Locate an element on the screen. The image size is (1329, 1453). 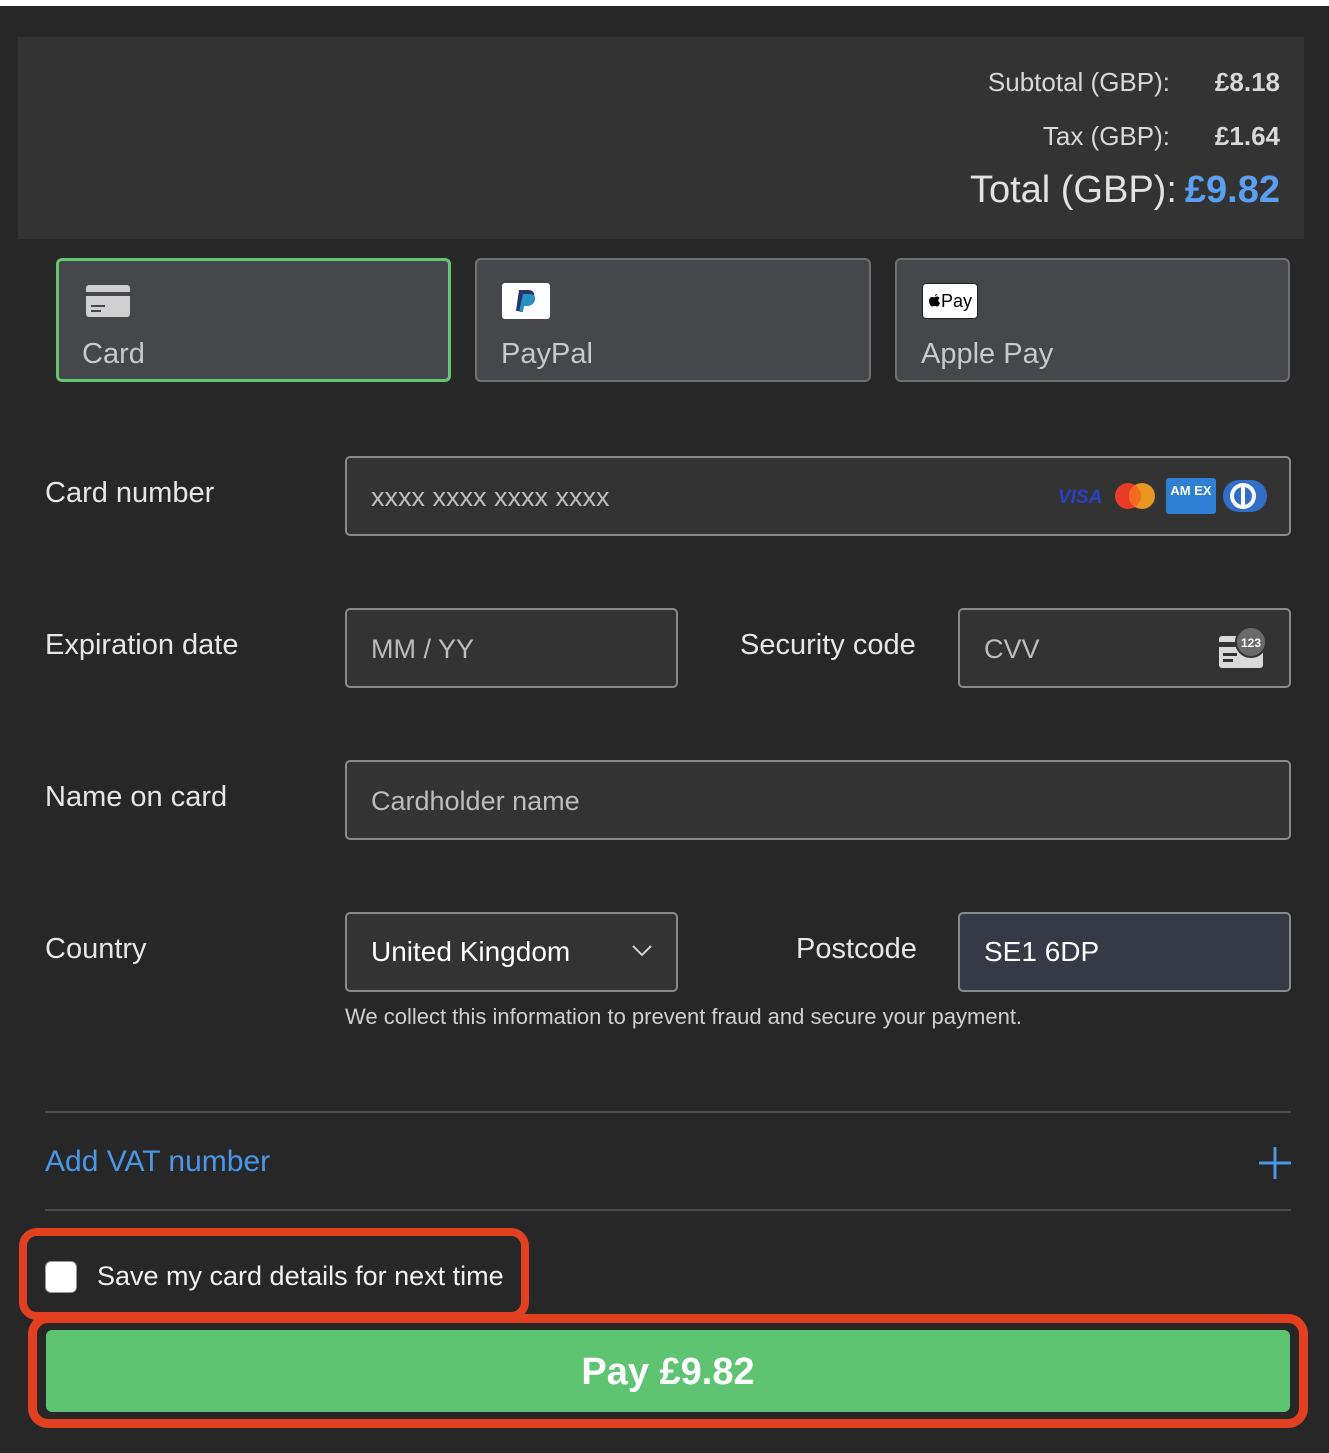
subtotal-label: Subtotal (GBP): is located at coordinates (1078, 82).